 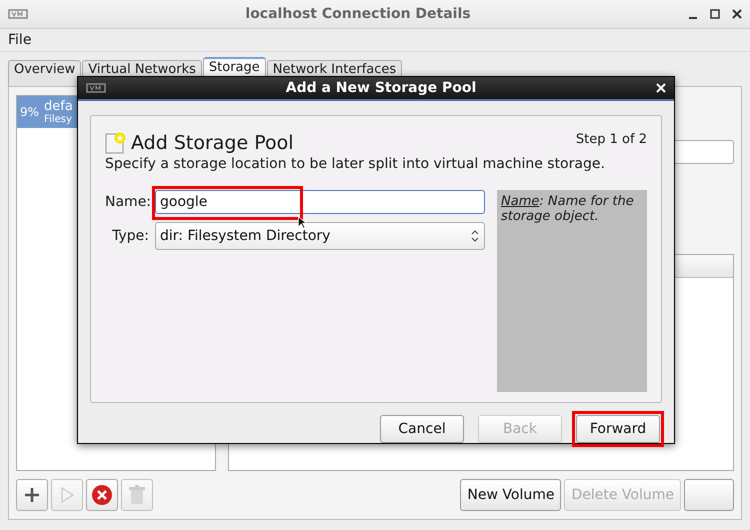 I want to click on dialog-heading: Add Storage Pool, so click(x=213, y=143).